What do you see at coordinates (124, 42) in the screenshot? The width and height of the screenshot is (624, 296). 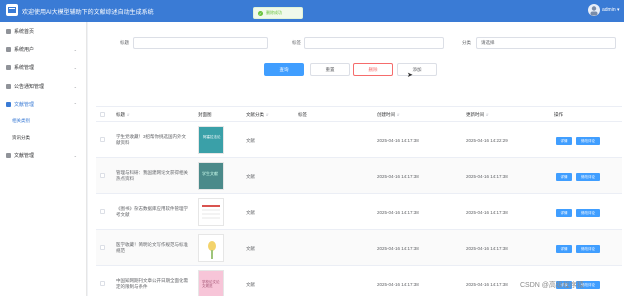 I see `title-filter-label: 标题` at bounding box center [124, 42].